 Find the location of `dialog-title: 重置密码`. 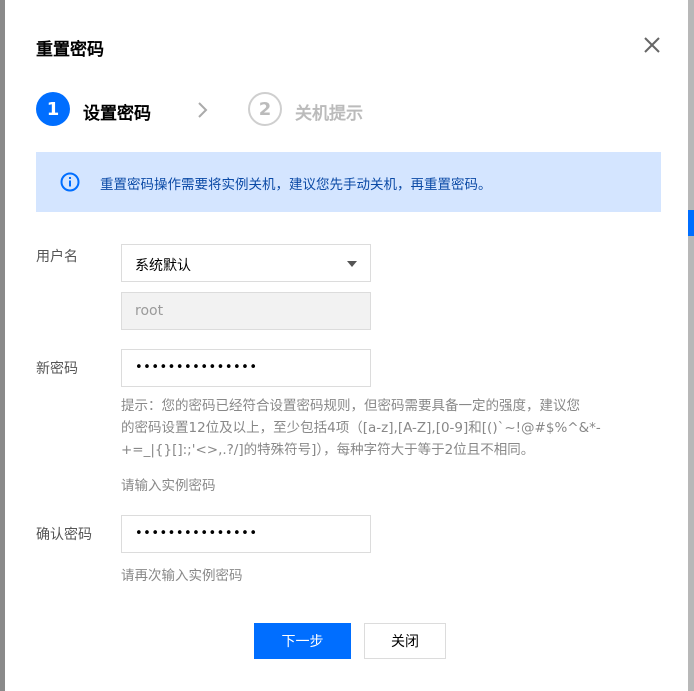

dialog-title: 重置密码 is located at coordinates (70, 50).